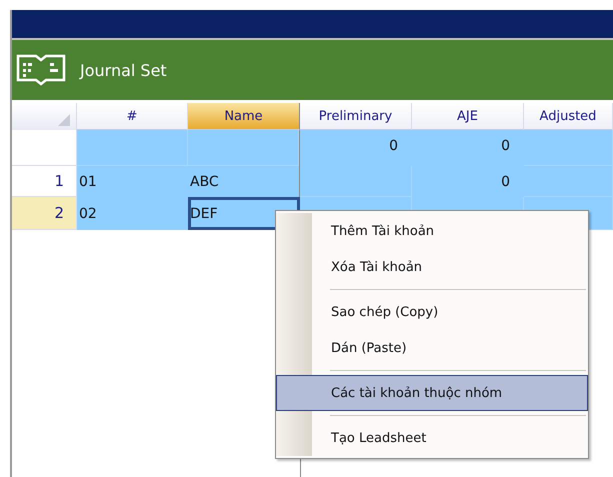 The width and height of the screenshot is (613, 477). I want to click on menu-item: Dán (Paste), so click(432, 348).